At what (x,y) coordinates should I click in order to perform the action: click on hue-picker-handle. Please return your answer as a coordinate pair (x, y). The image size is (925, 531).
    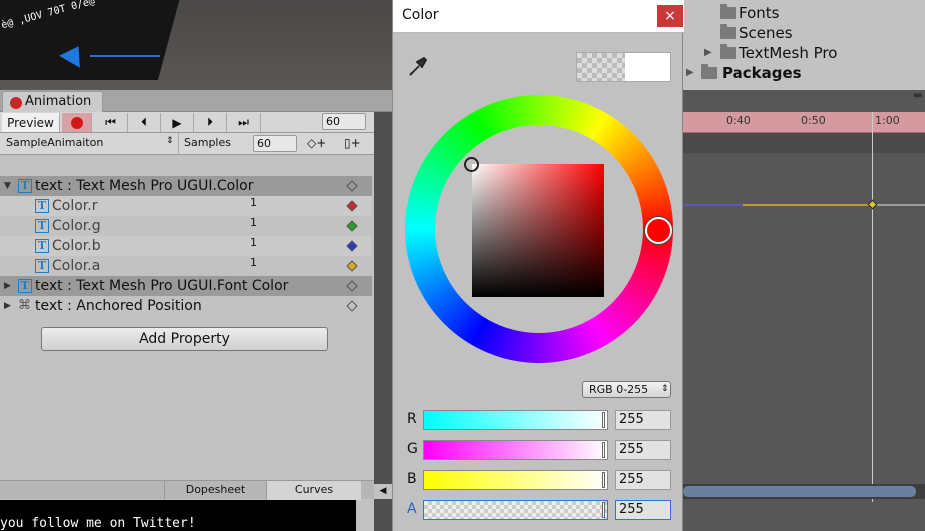
    Looking at the image, I should click on (658, 230).